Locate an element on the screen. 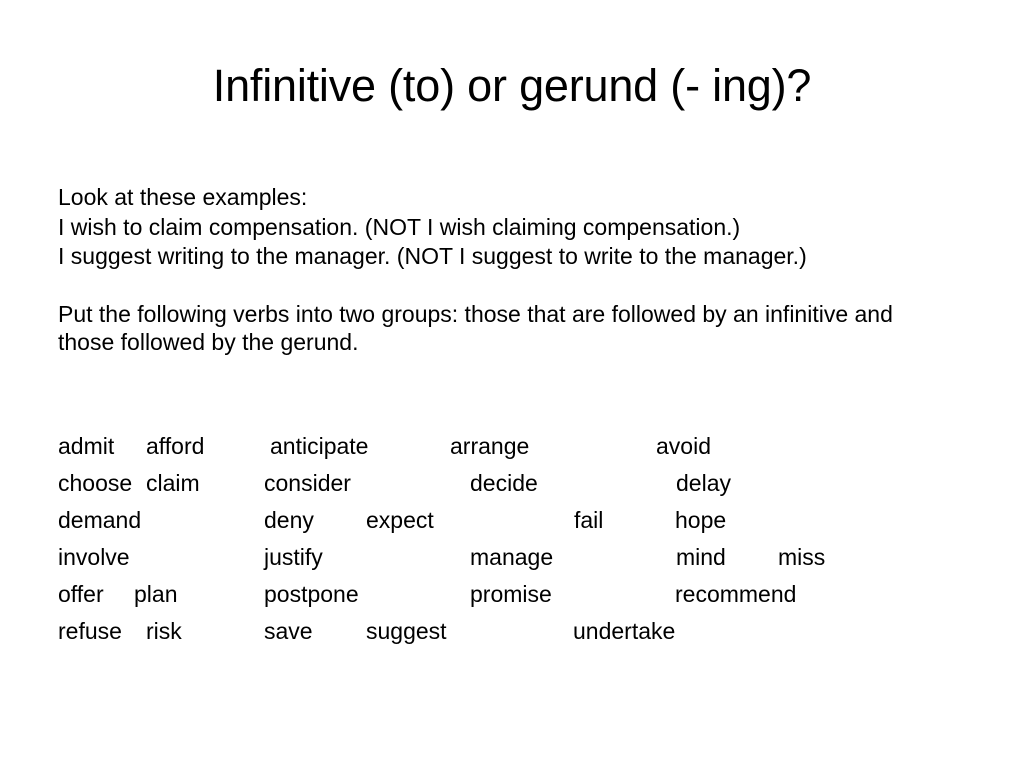  verb-word: delay is located at coordinates (703, 483).